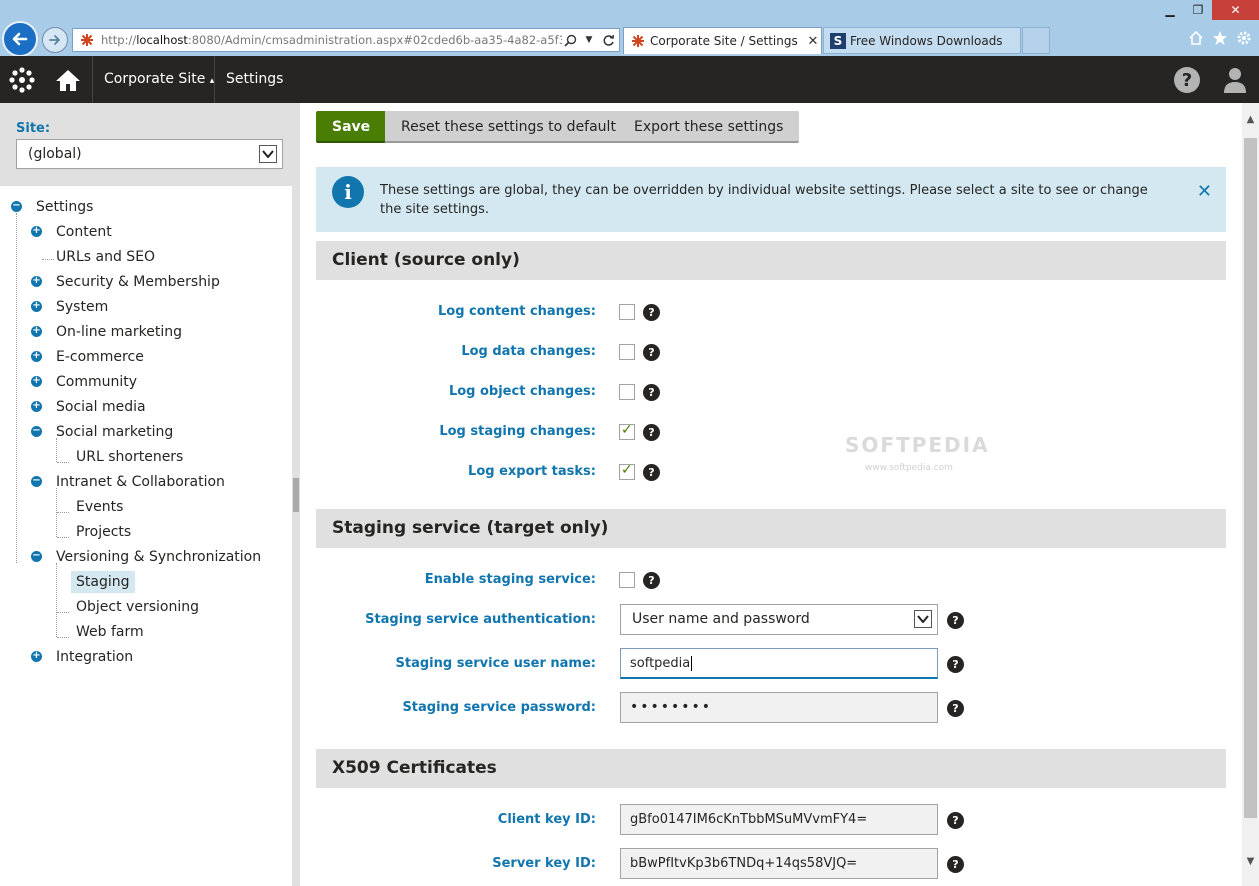 The height and width of the screenshot is (886, 1259). I want to click on log-object-changes-checkbox, so click(627, 392).